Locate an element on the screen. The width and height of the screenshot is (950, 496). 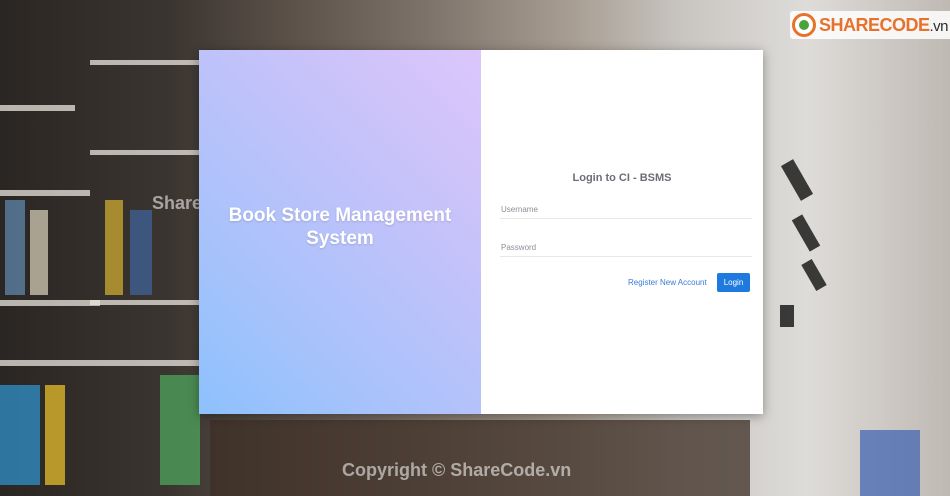
copyright-watermark: Copyright © ShareCode.vn is located at coordinates (457, 470).